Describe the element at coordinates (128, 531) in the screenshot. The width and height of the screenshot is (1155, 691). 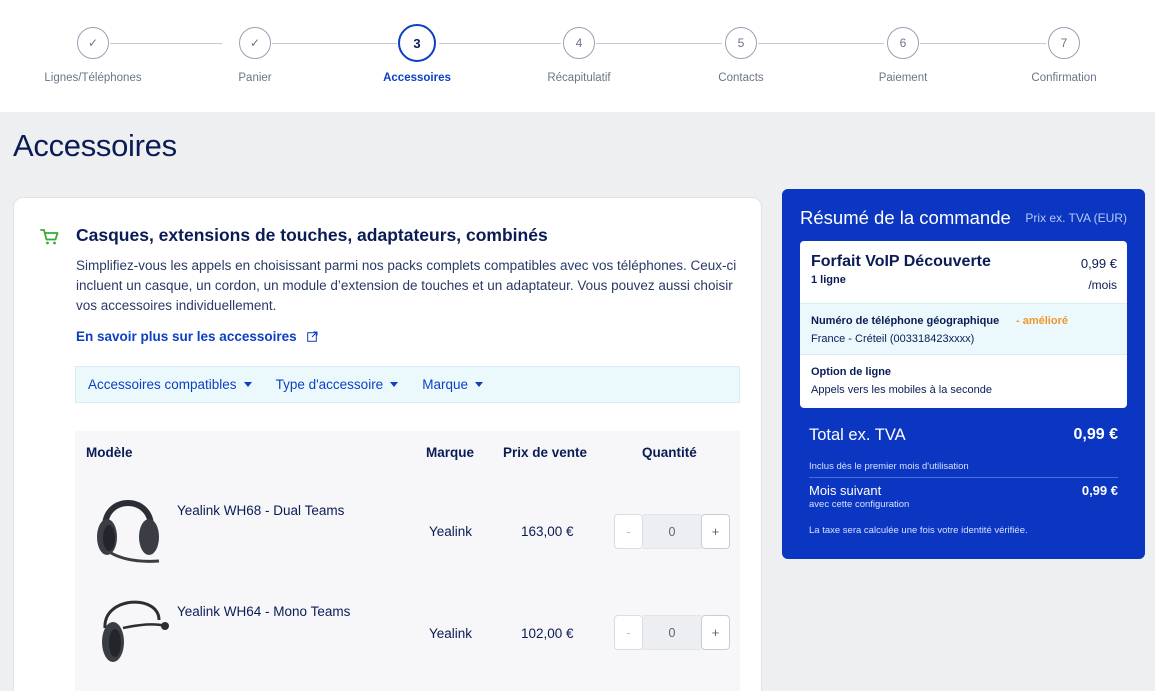
I see `headset-dual-image` at that location.